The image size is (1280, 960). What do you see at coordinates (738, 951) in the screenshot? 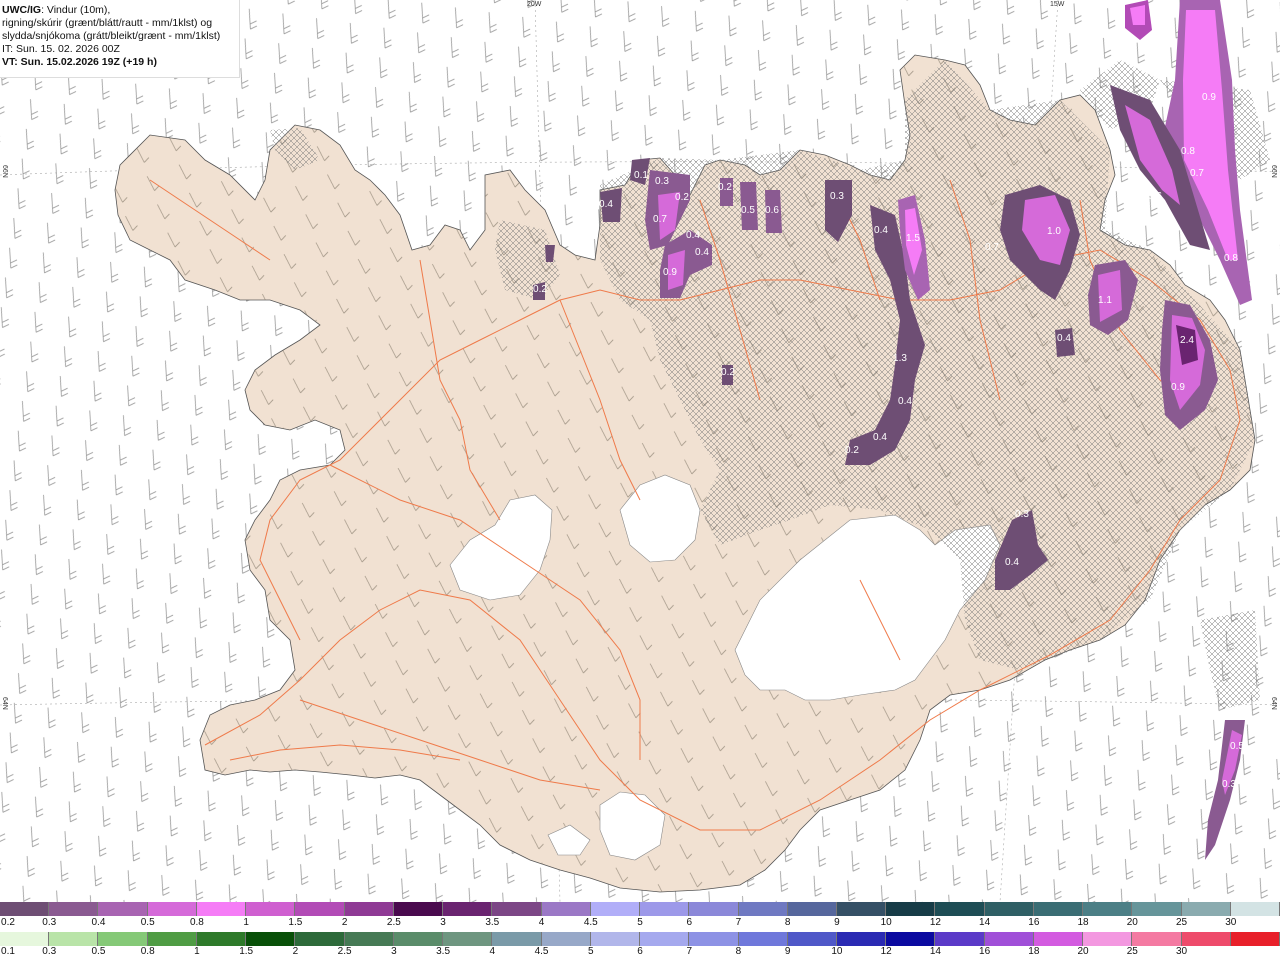
I see `legend-label: 8` at bounding box center [738, 951].